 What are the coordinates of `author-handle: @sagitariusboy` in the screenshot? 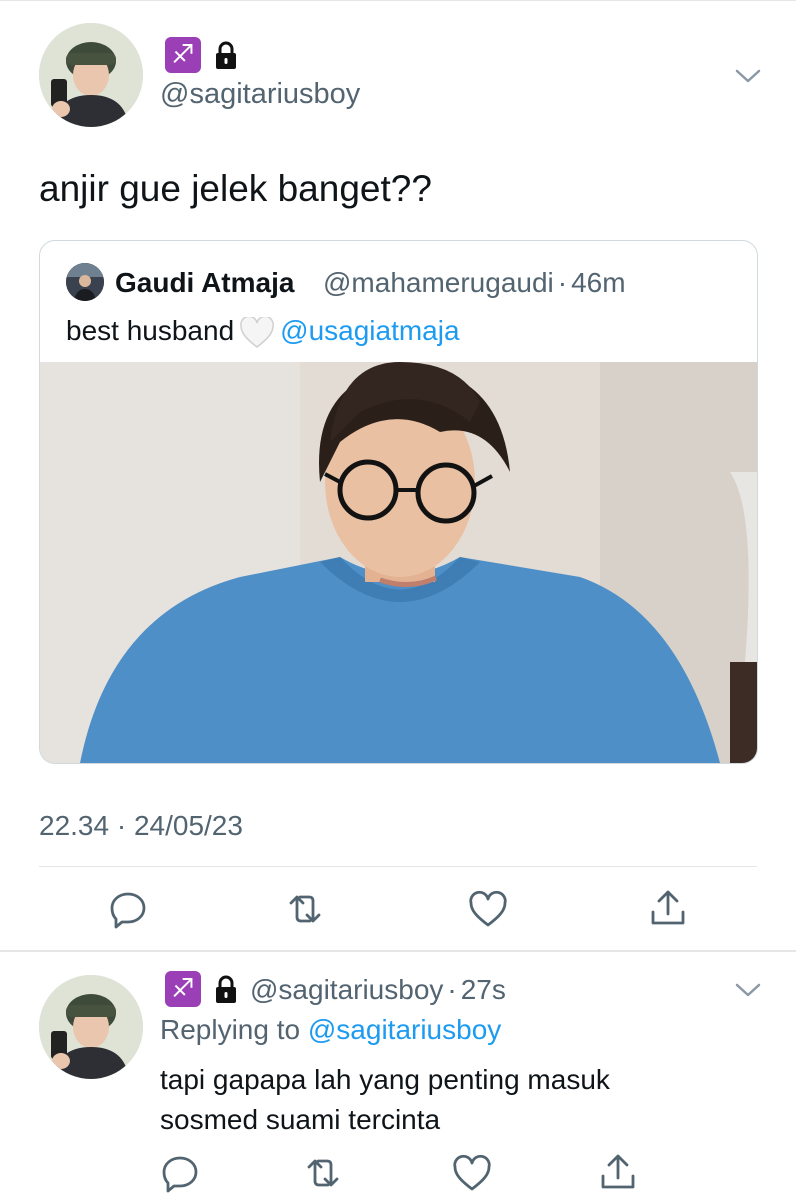 It's located at (260, 94).